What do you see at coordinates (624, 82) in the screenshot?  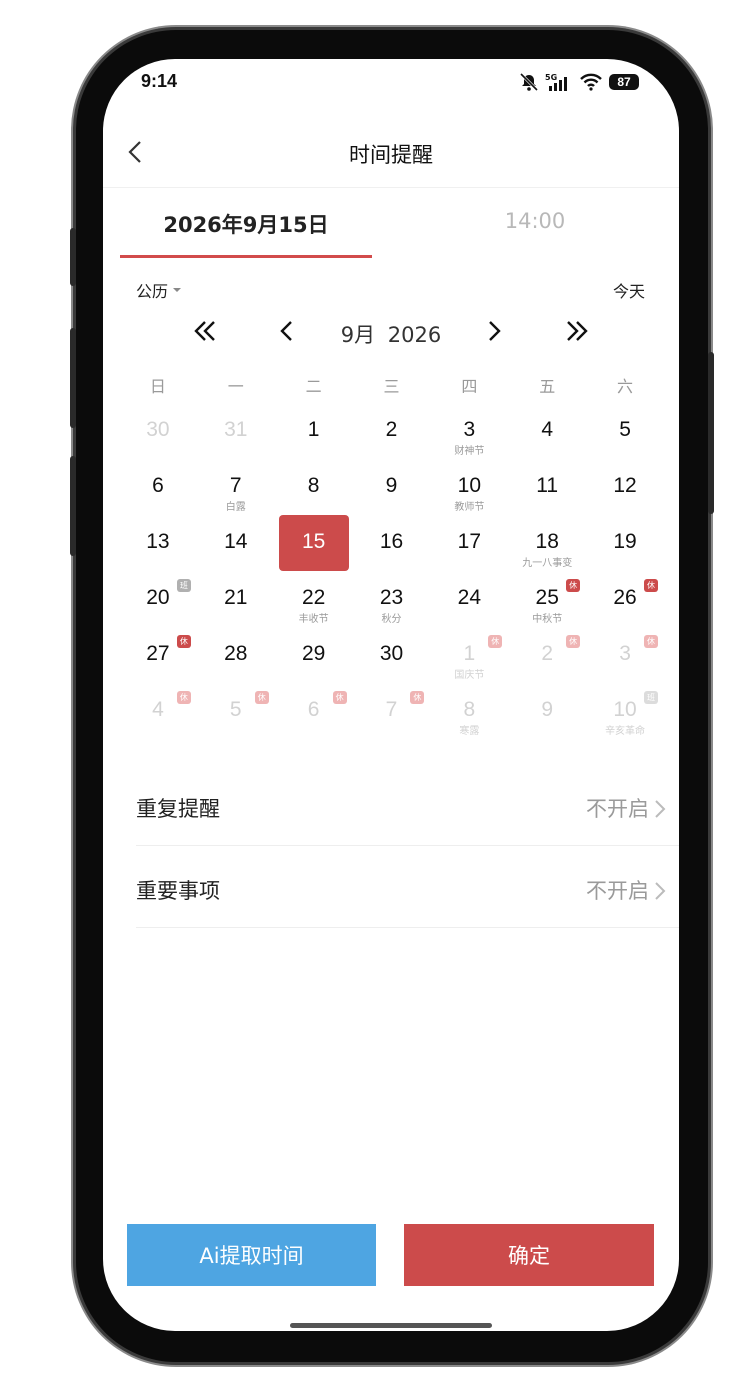 I see `battery-icon: 87` at bounding box center [624, 82].